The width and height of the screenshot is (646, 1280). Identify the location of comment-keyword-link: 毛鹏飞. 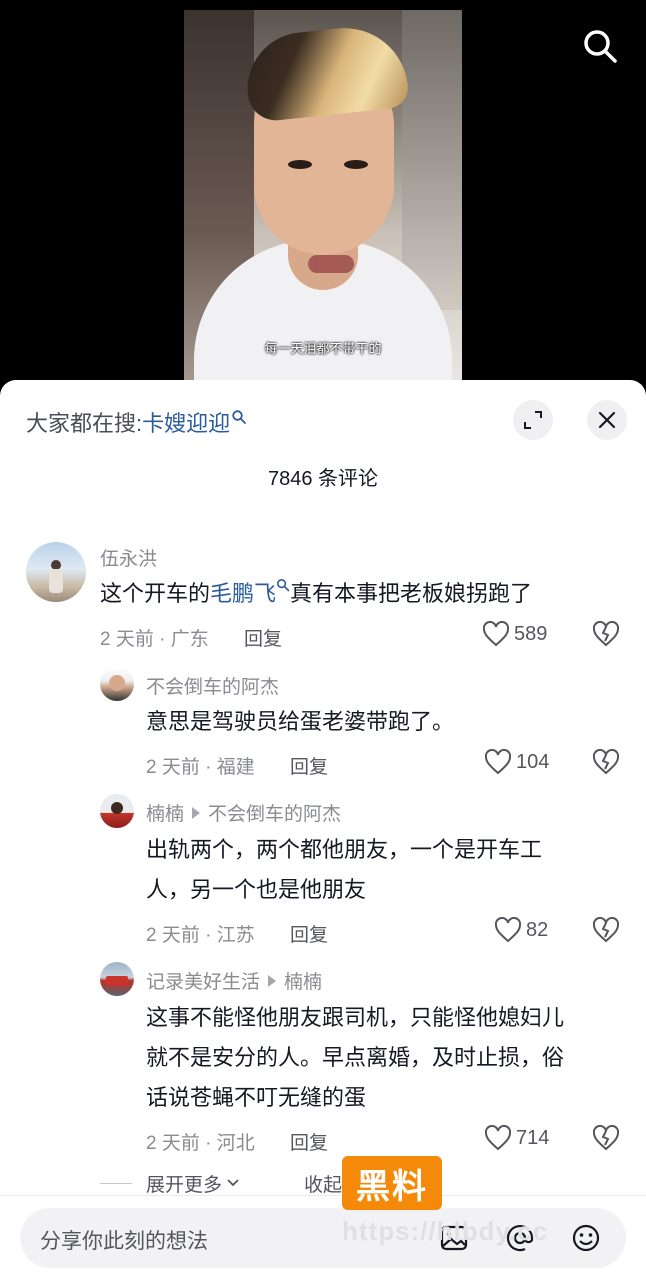
(243, 593).